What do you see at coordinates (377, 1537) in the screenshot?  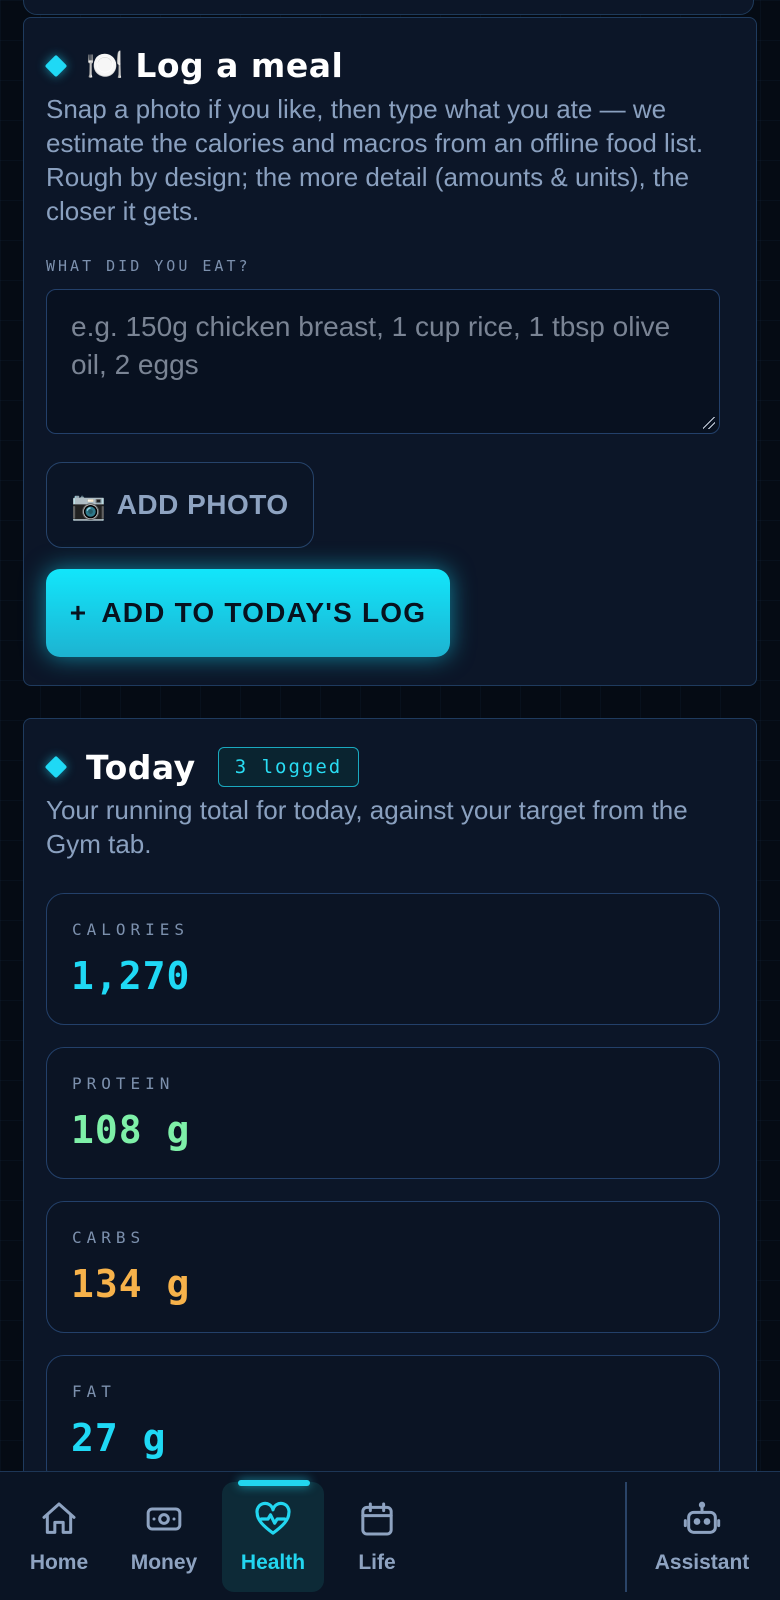 I see `nav-life: Life` at bounding box center [377, 1537].